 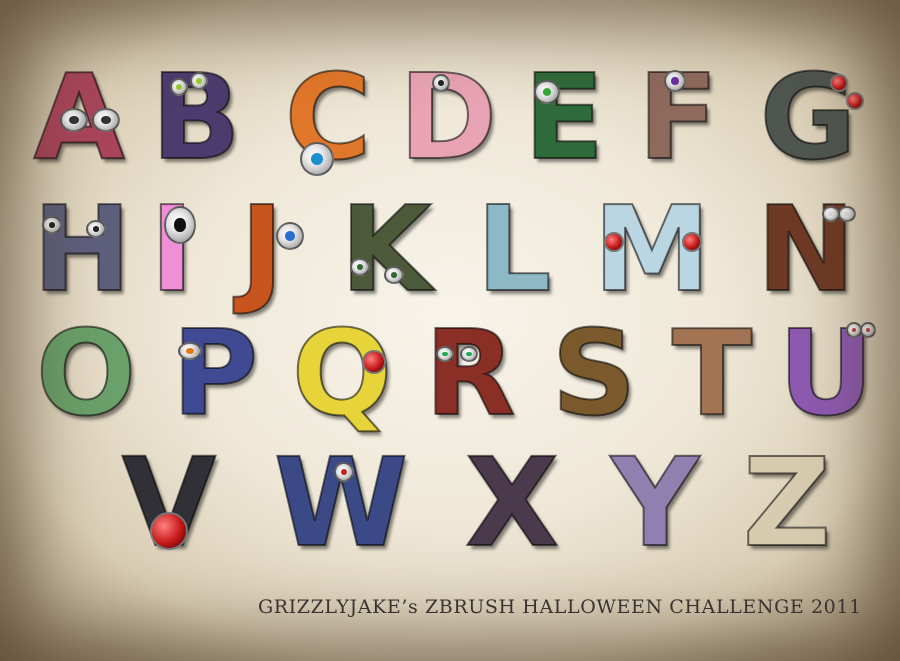 What do you see at coordinates (180, 225) in the screenshot?
I see `i-eye-icon` at bounding box center [180, 225].